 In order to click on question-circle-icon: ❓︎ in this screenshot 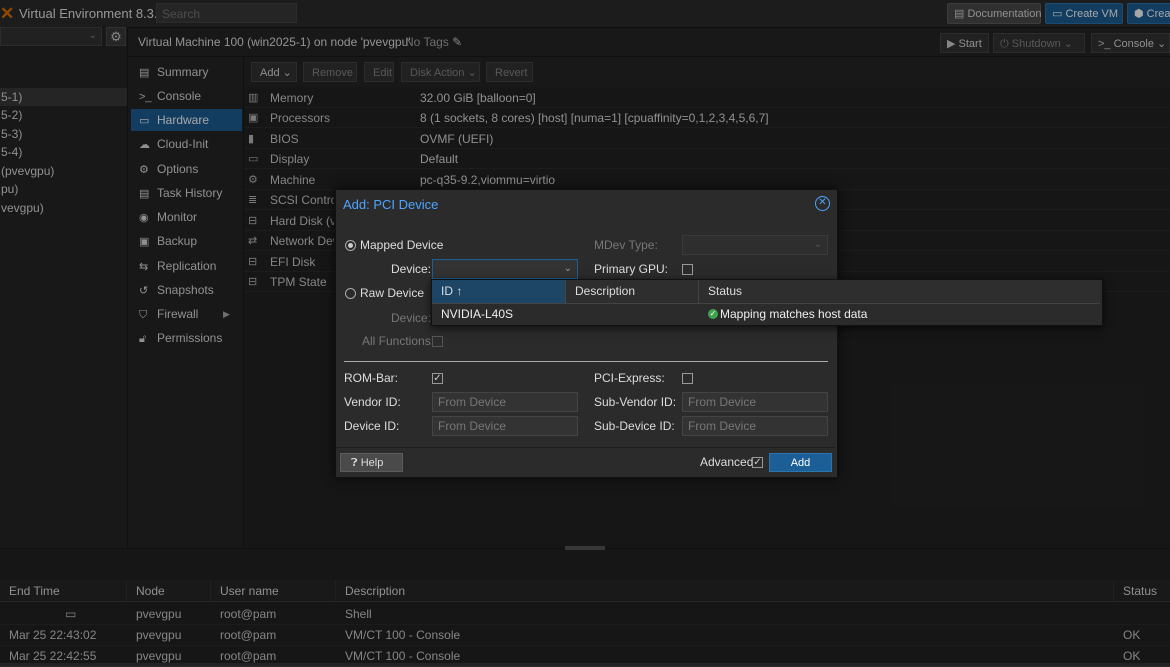, I will do `click(354, 463)`.